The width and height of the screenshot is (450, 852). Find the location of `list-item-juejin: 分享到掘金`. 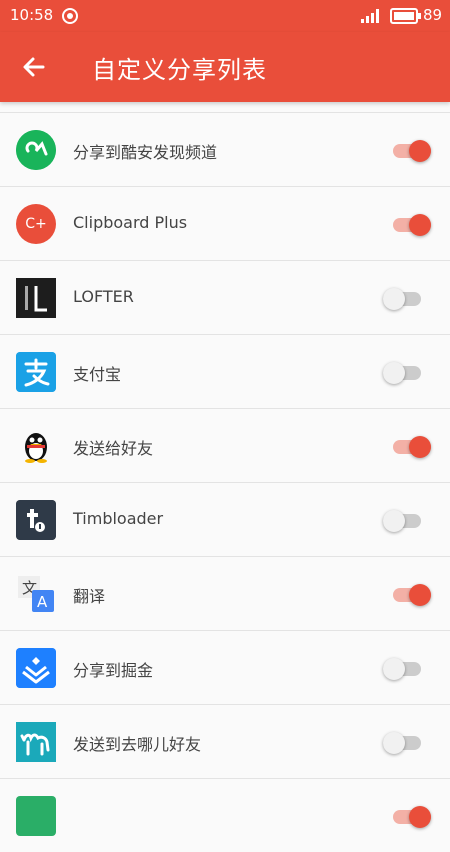

list-item-juejin: 分享到掘金 is located at coordinates (225, 667).